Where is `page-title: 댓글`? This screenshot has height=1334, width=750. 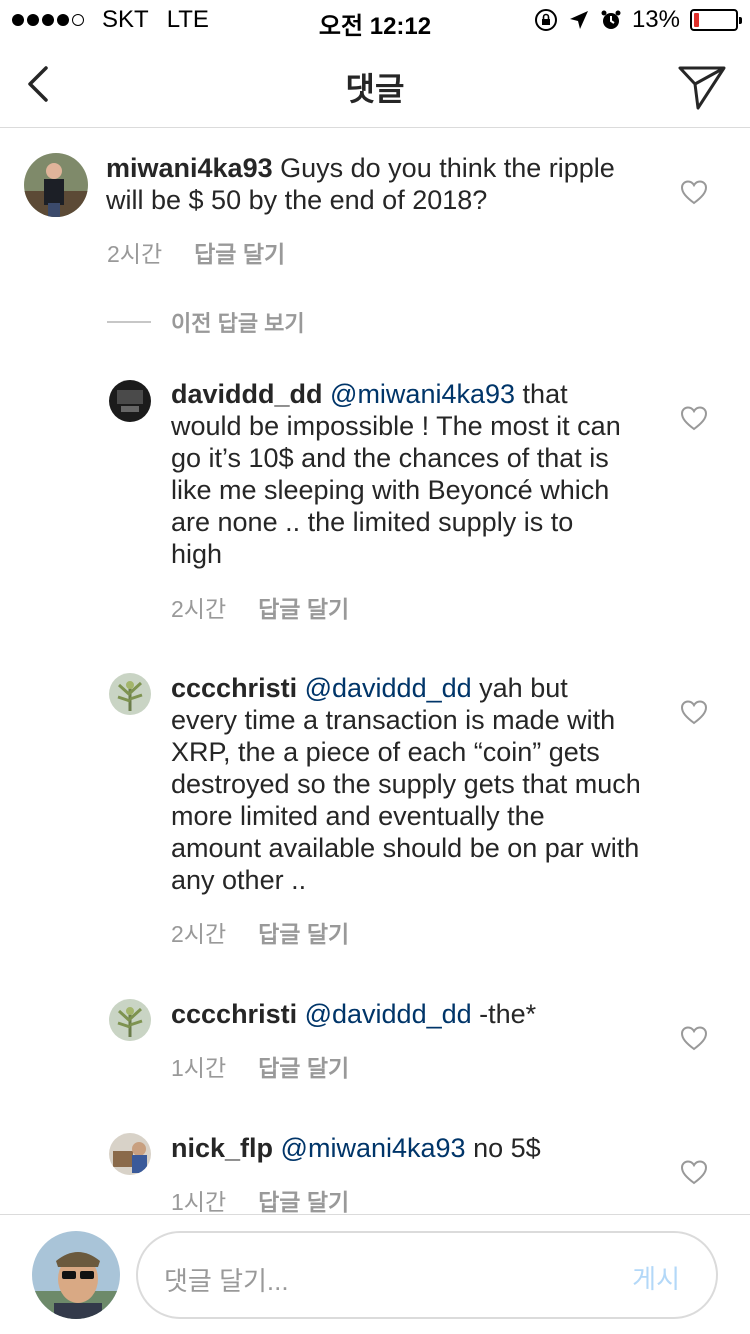
page-title: 댓글 is located at coordinates (375, 89).